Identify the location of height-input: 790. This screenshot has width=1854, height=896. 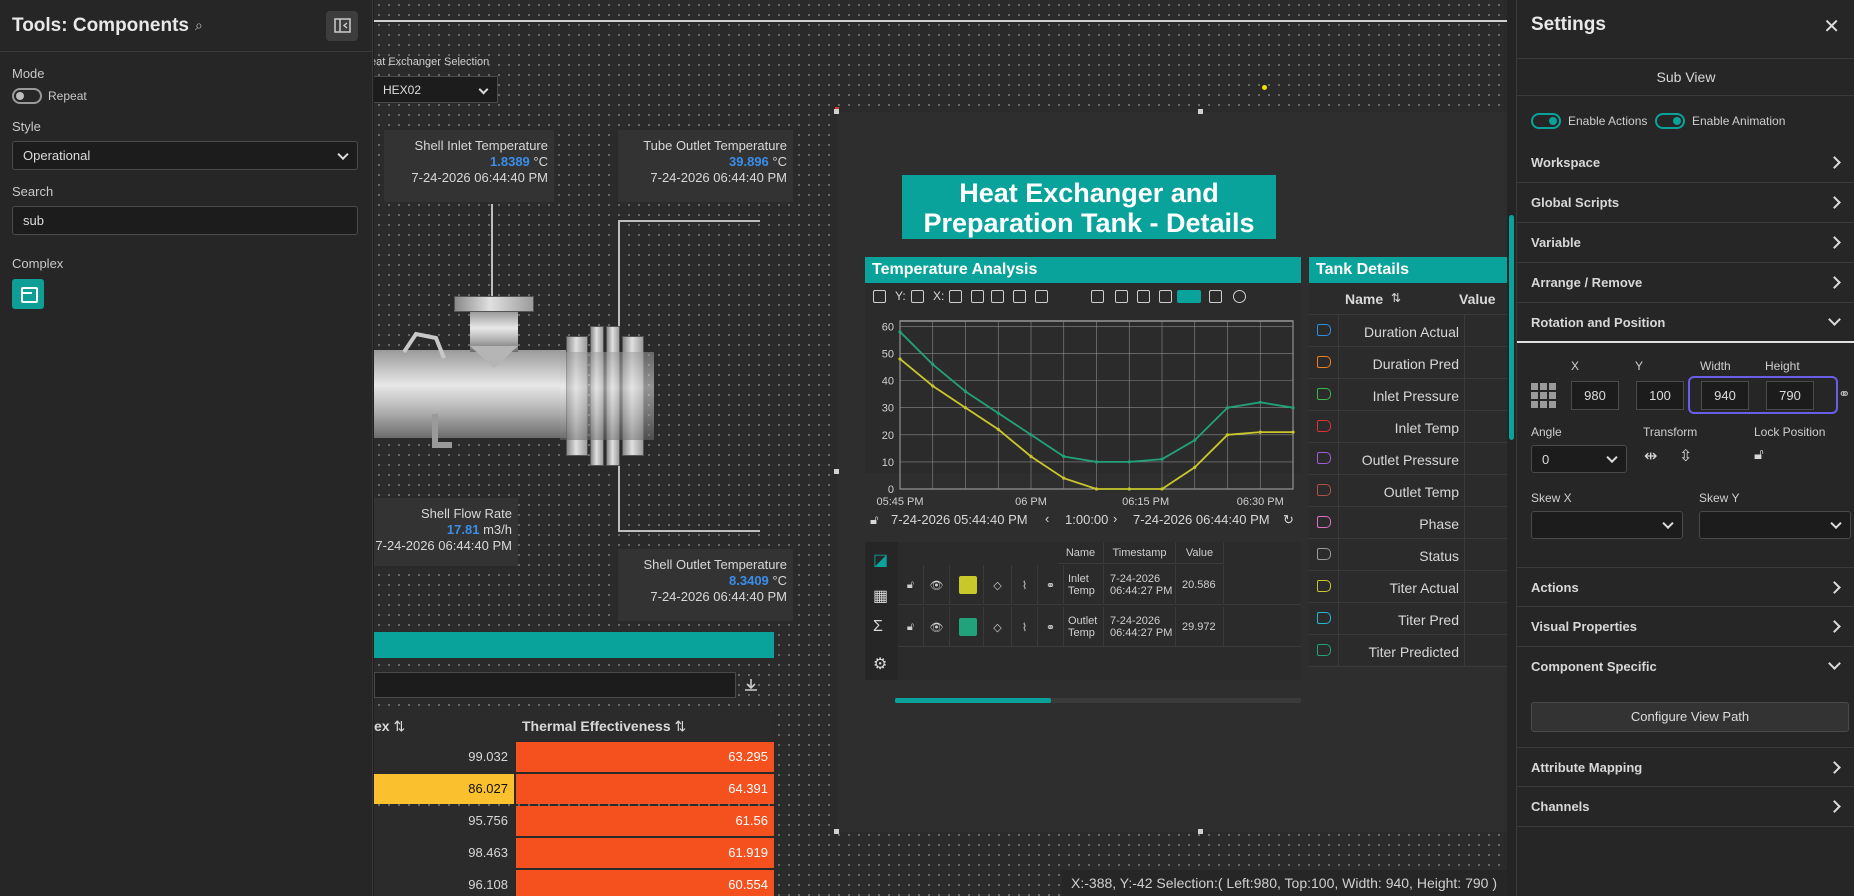
(1790, 395).